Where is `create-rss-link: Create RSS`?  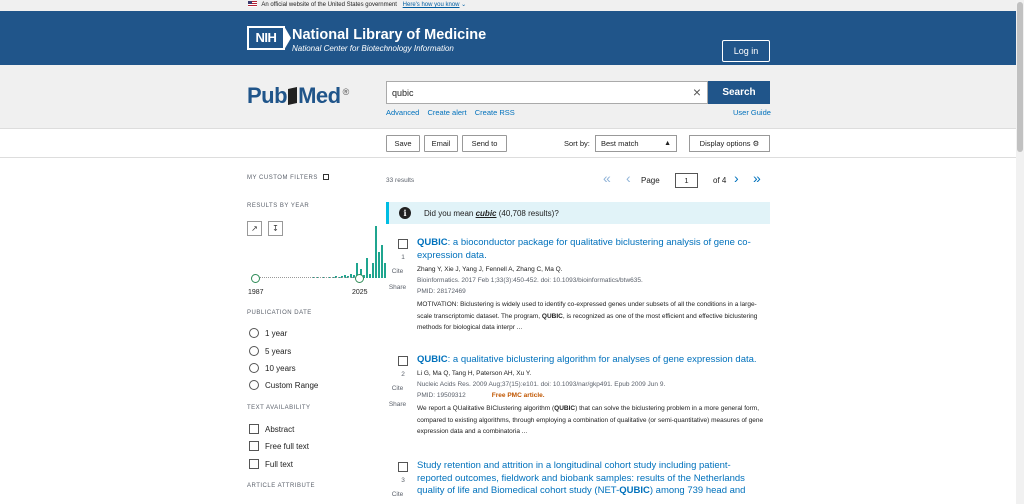
create-rss-link: Create RSS is located at coordinates (495, 112).